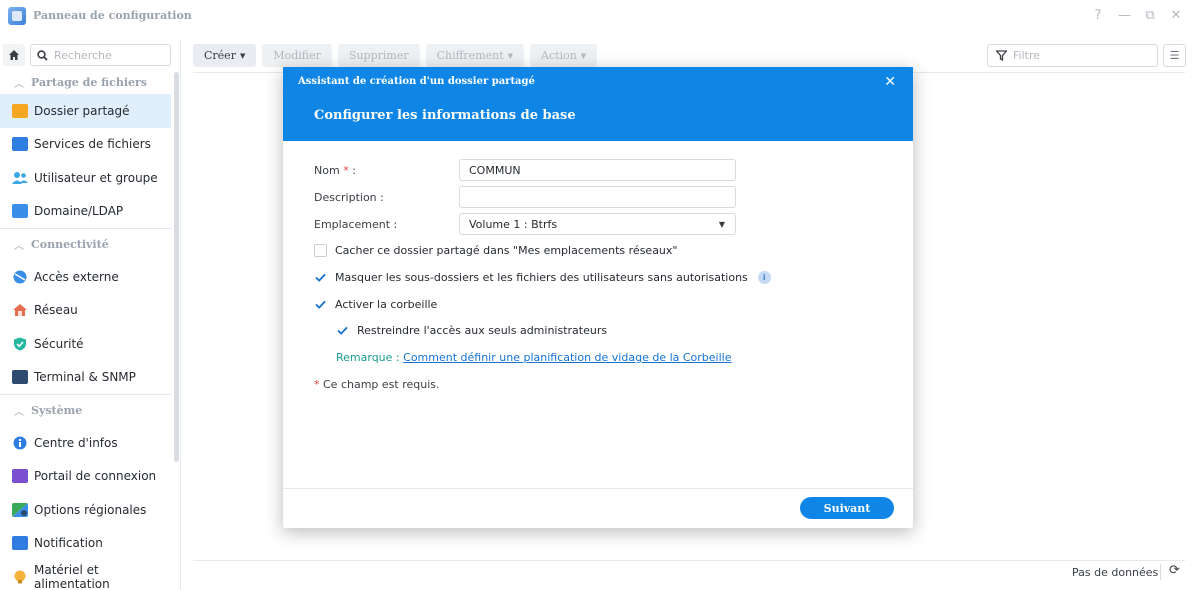 The image size is (1192, 590). I want to click on modify-label: Modifier, so click(297, 55).